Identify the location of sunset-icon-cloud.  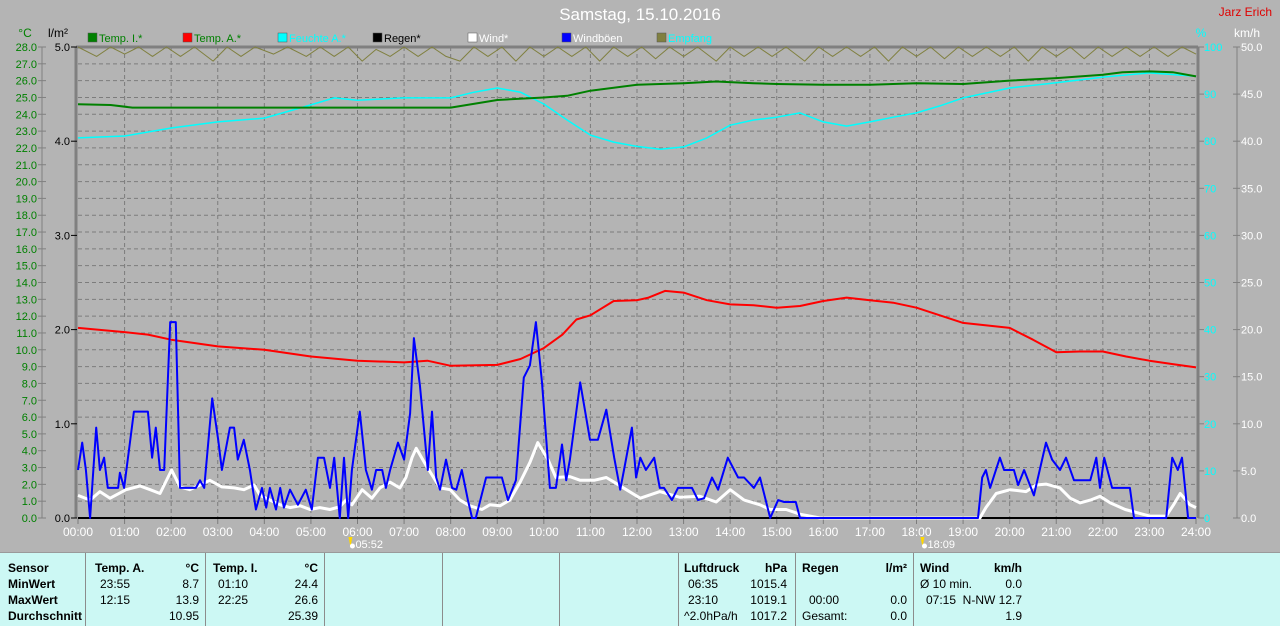
(924, 546).